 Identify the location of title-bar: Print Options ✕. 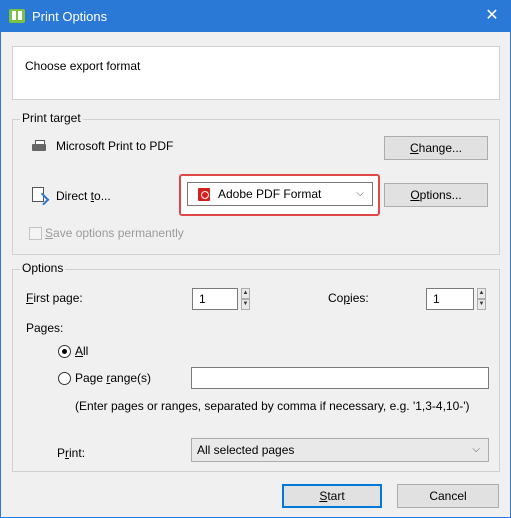
(255, 16).